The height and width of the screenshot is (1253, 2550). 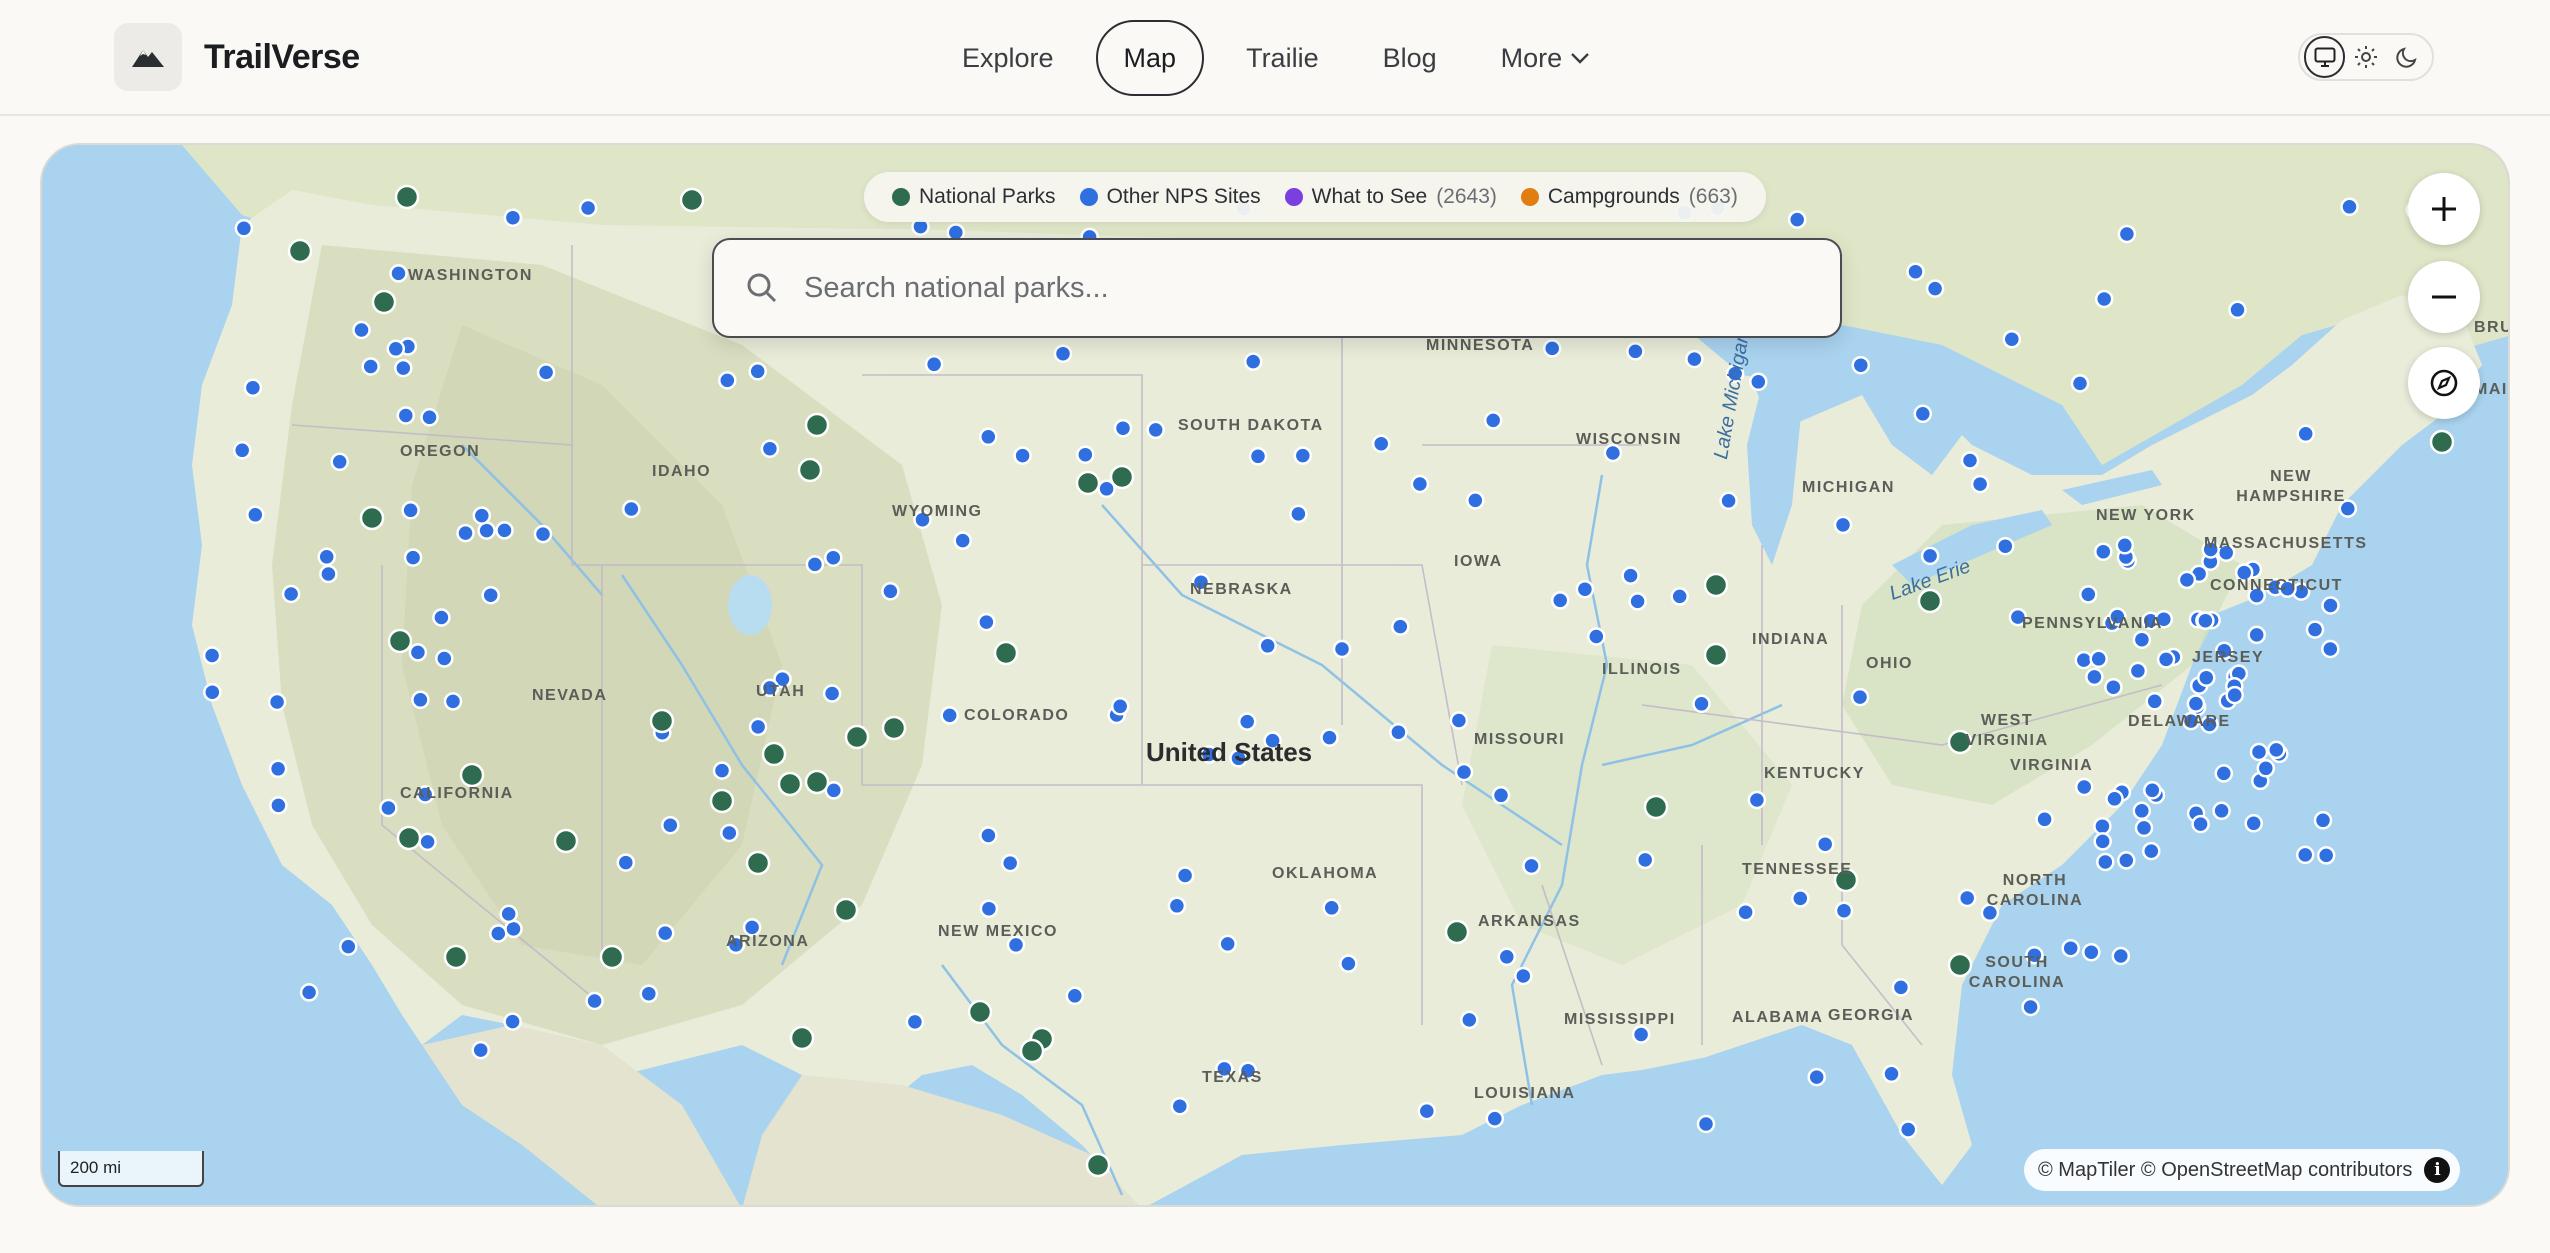 I want to click on theme-dark-button, so click(x=2407, y=57).